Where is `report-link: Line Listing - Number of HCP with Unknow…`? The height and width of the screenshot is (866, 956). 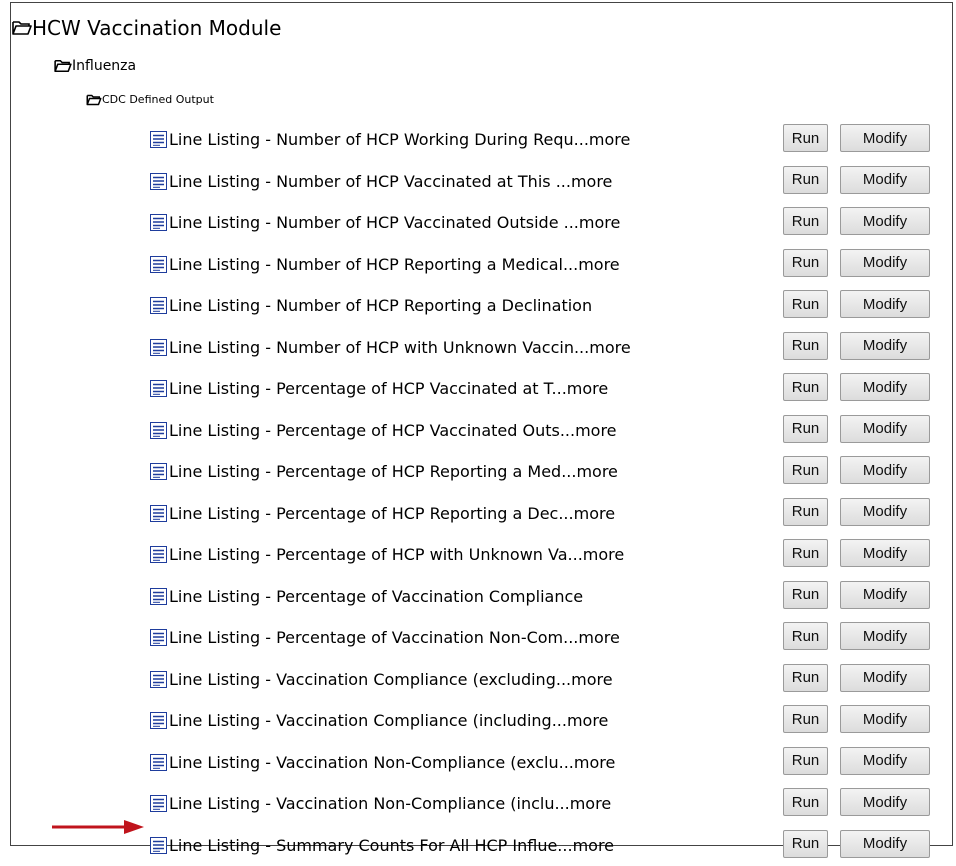
report-link: Line Listing - Number of HCP with Unknow… is located at coordinates (390, 347).